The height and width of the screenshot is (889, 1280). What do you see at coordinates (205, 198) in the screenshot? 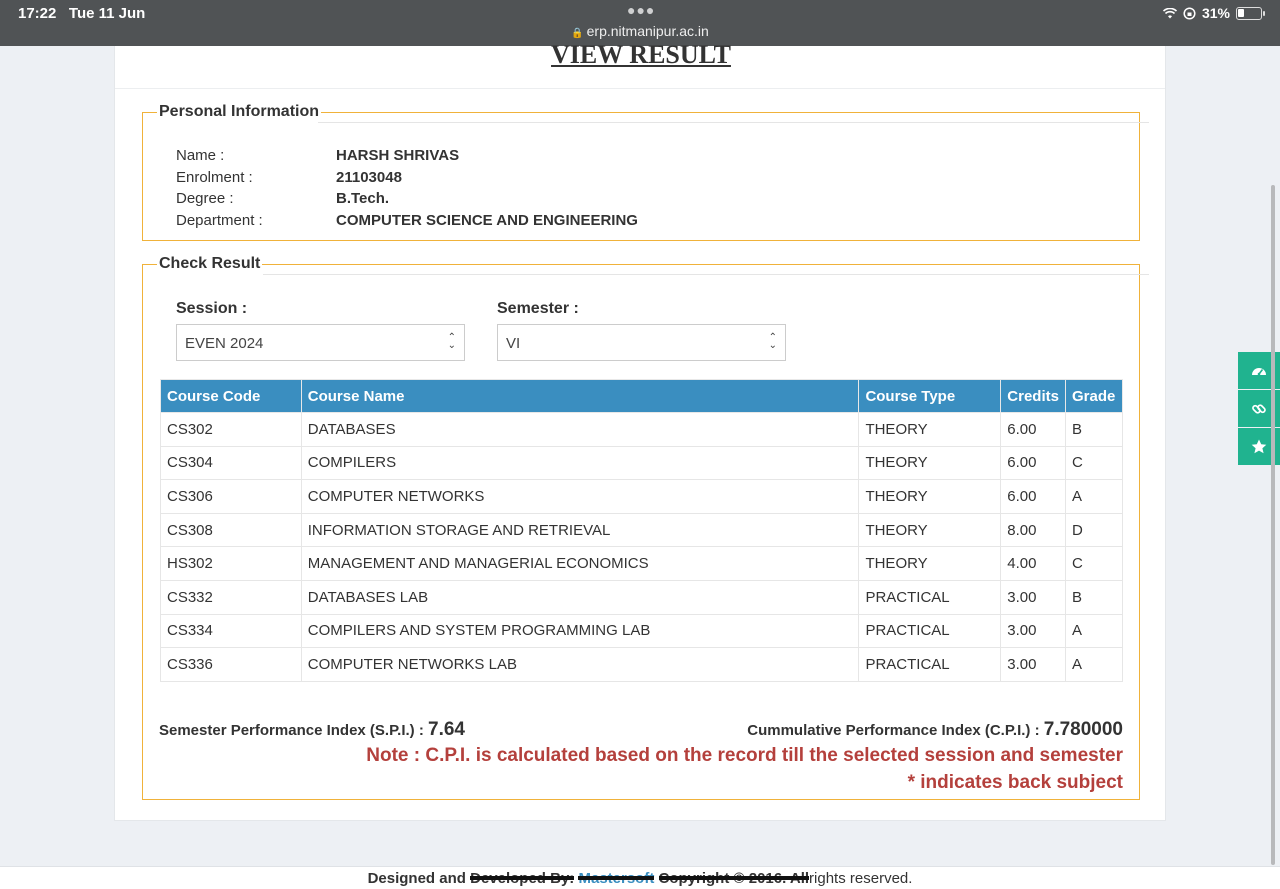
I see `degree-label: Degree :` at bounding box center [205, 198].